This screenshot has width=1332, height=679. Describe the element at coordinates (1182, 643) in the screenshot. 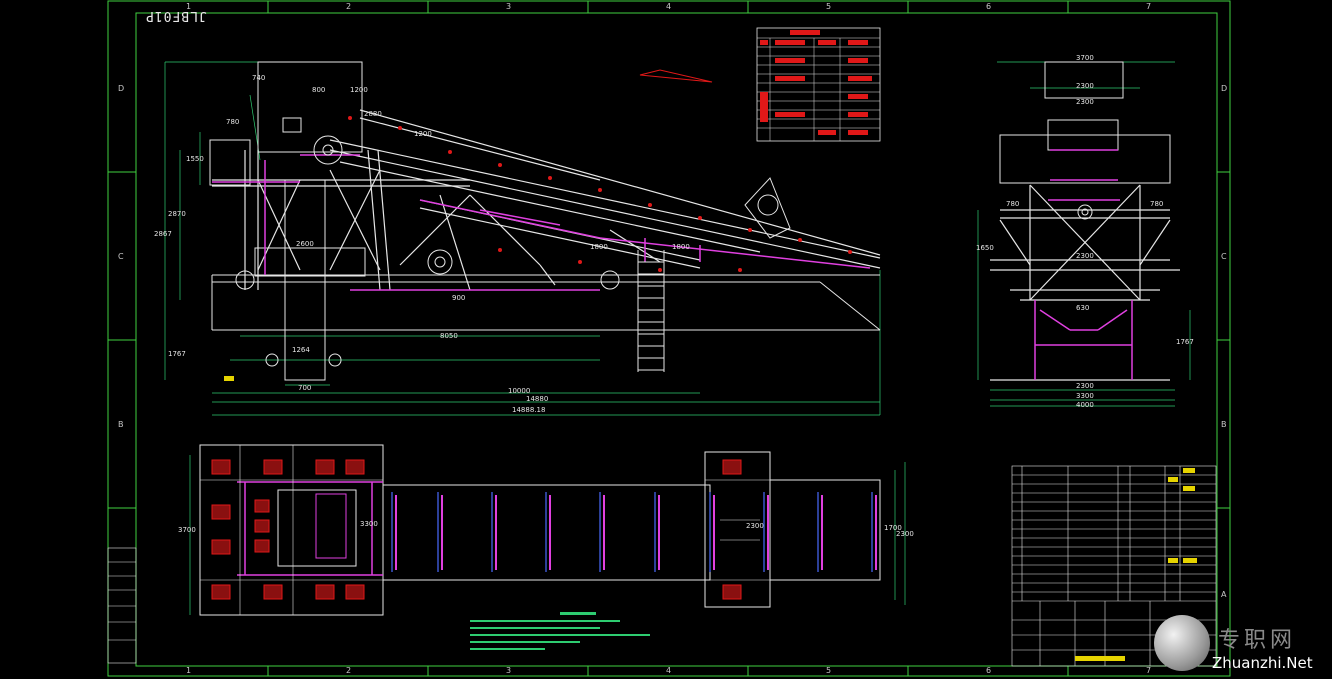

I see `watermark-logo` at that location.